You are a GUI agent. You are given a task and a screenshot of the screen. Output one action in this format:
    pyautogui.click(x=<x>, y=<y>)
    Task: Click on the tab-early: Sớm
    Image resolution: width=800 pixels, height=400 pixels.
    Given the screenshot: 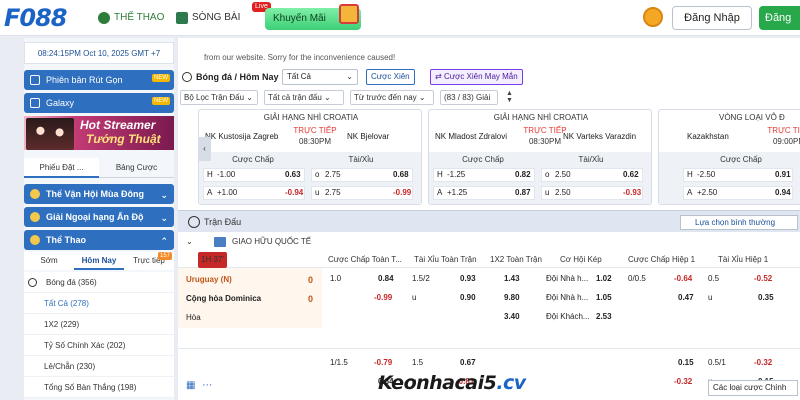 What is the action you would take?
    pyautogui.click(x=49, y=261)
    